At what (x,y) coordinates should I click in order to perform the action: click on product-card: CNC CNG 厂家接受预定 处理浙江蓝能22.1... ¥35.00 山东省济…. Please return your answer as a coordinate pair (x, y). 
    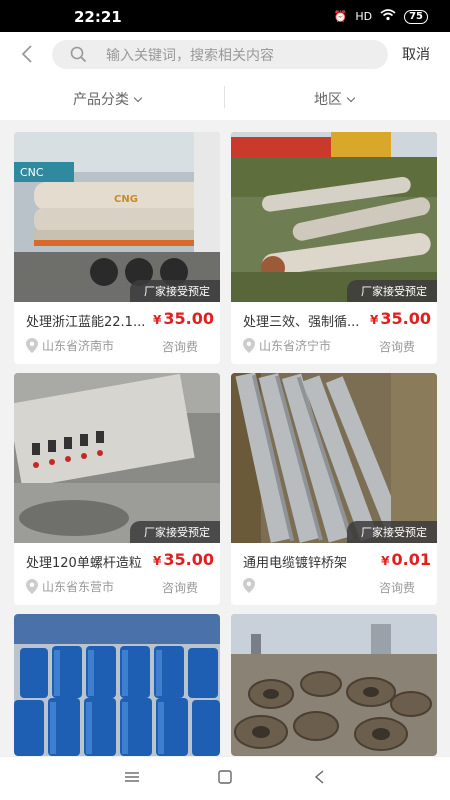
    Looking at the image, I should click on (117, 248).